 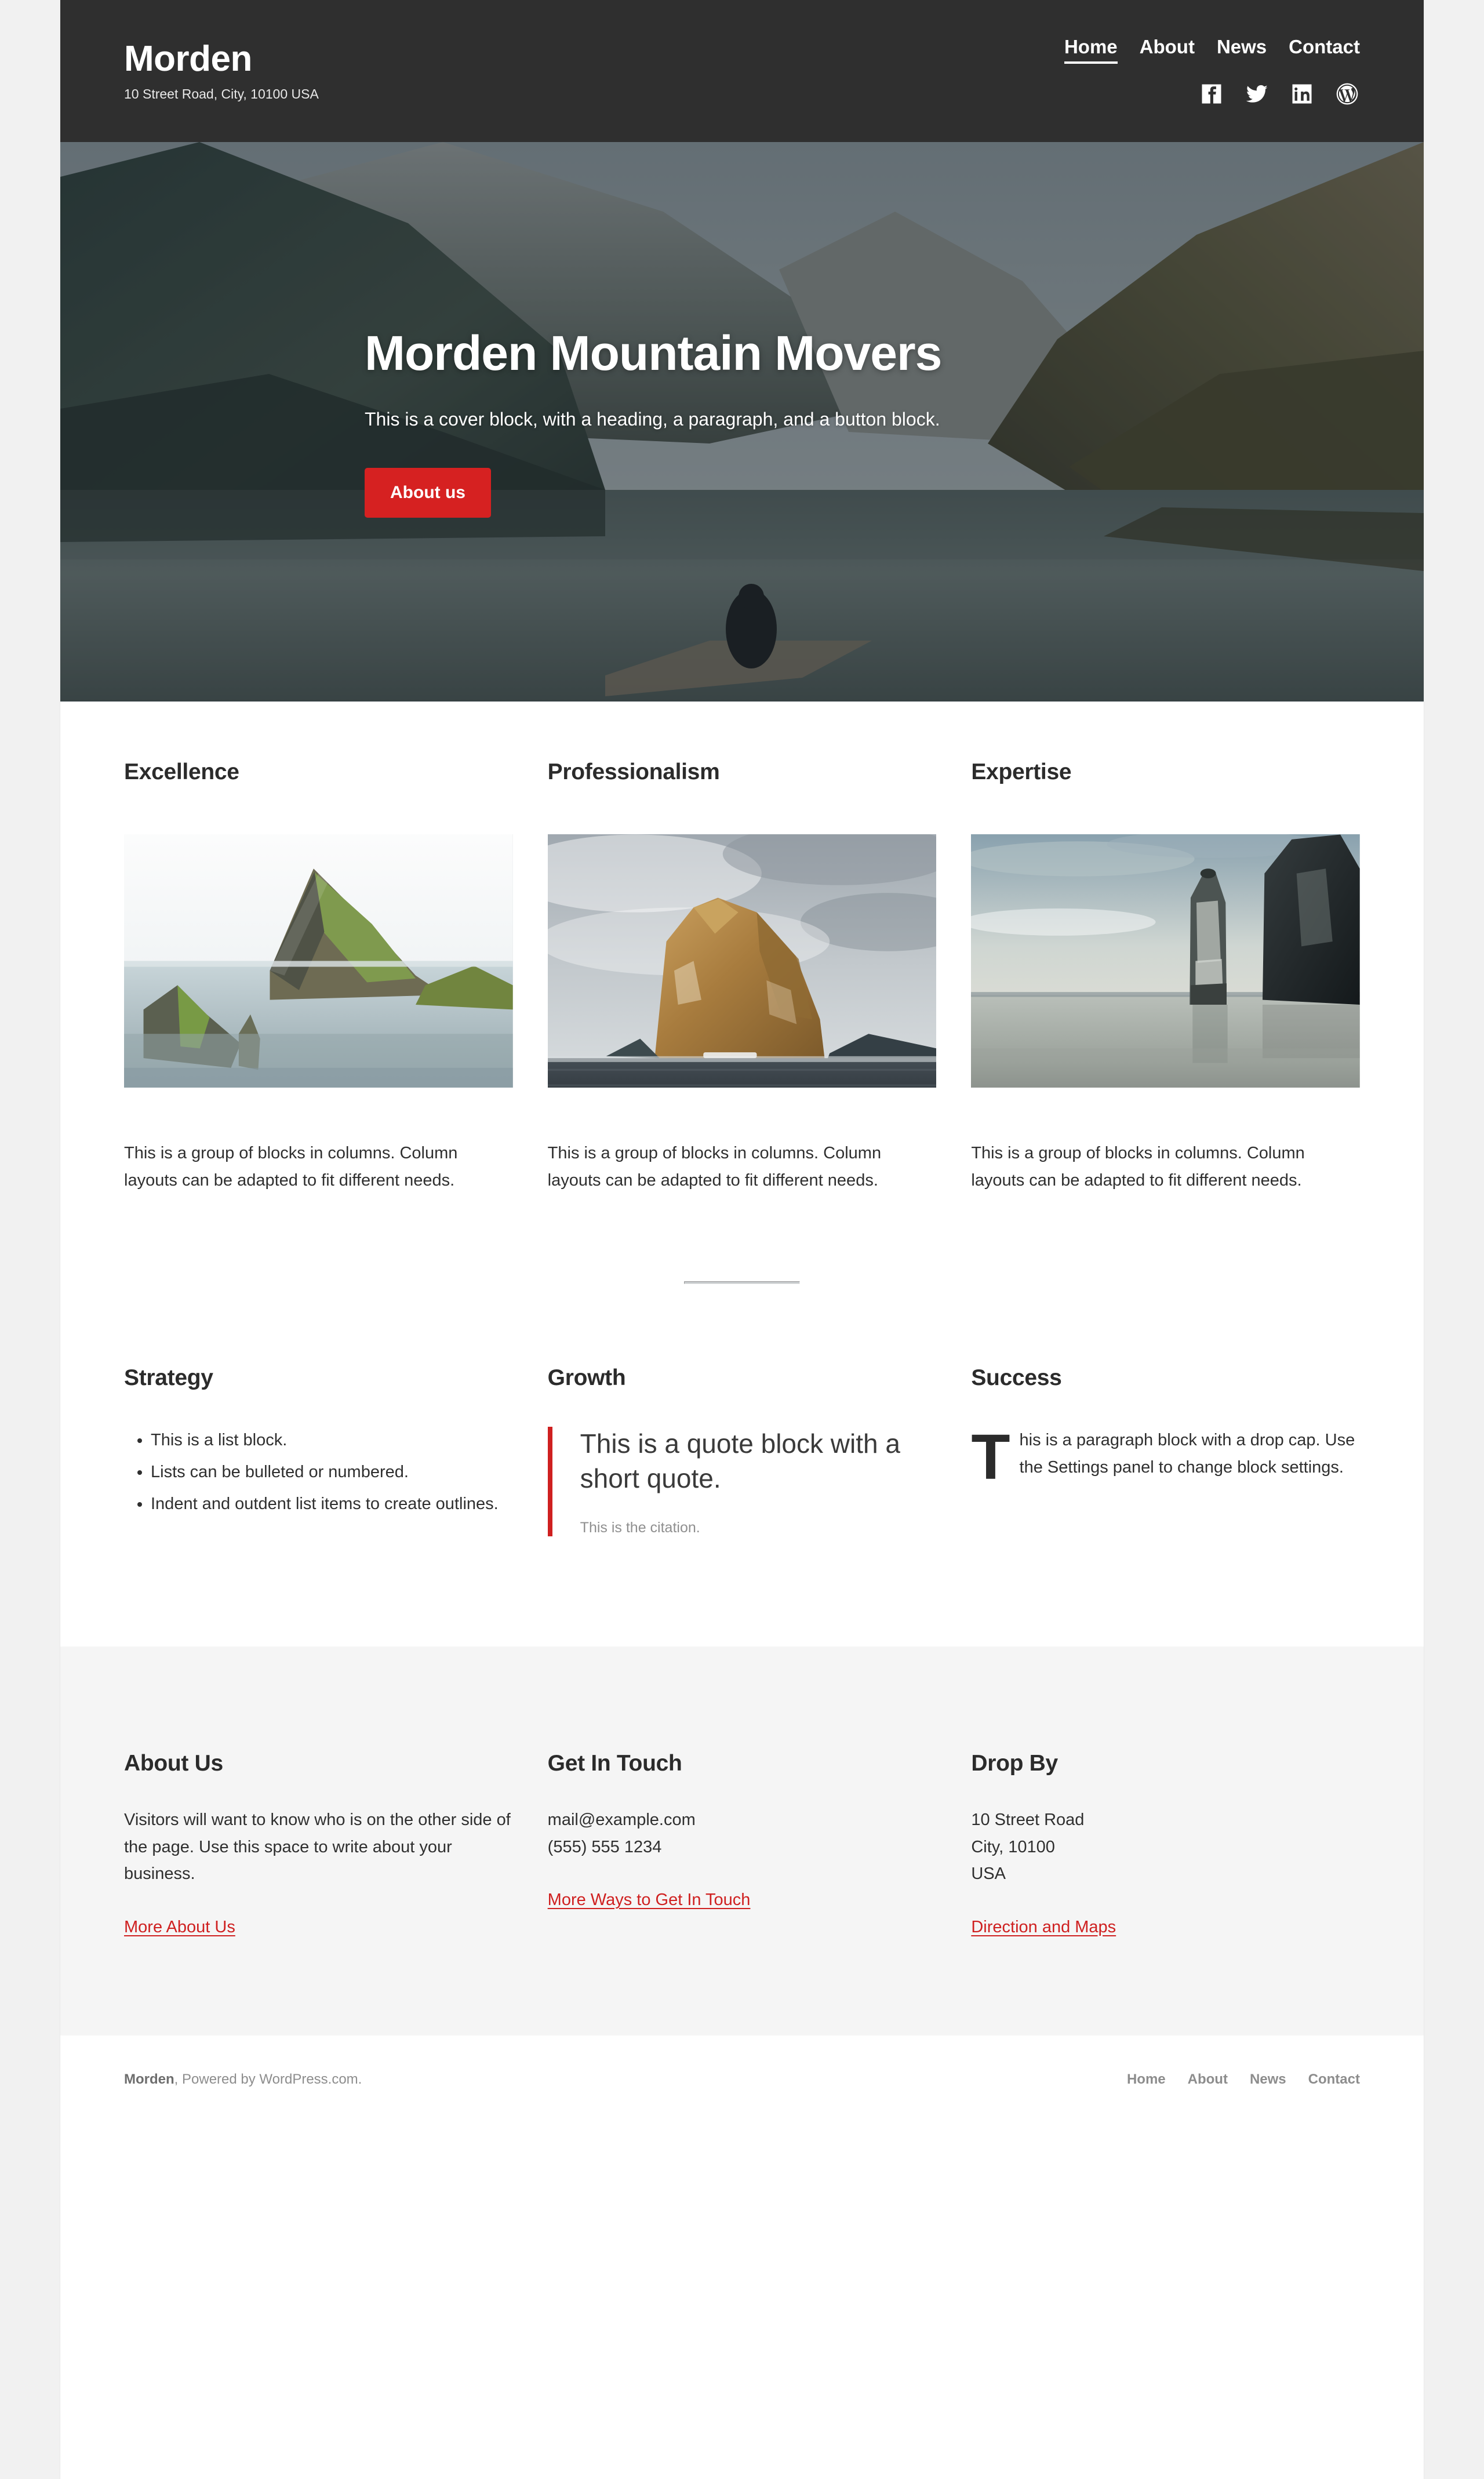 I want to click on feature-heading: Expertise, so click(x=1022, y=771).